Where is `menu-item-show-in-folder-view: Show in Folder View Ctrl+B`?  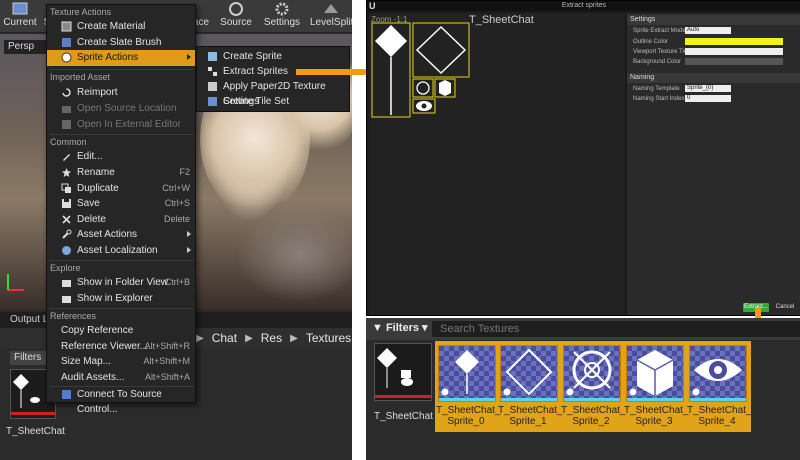 menu-item-show-in-folder-view: Show in Folder View Ctrl+B is located at coordinates (121, 282).